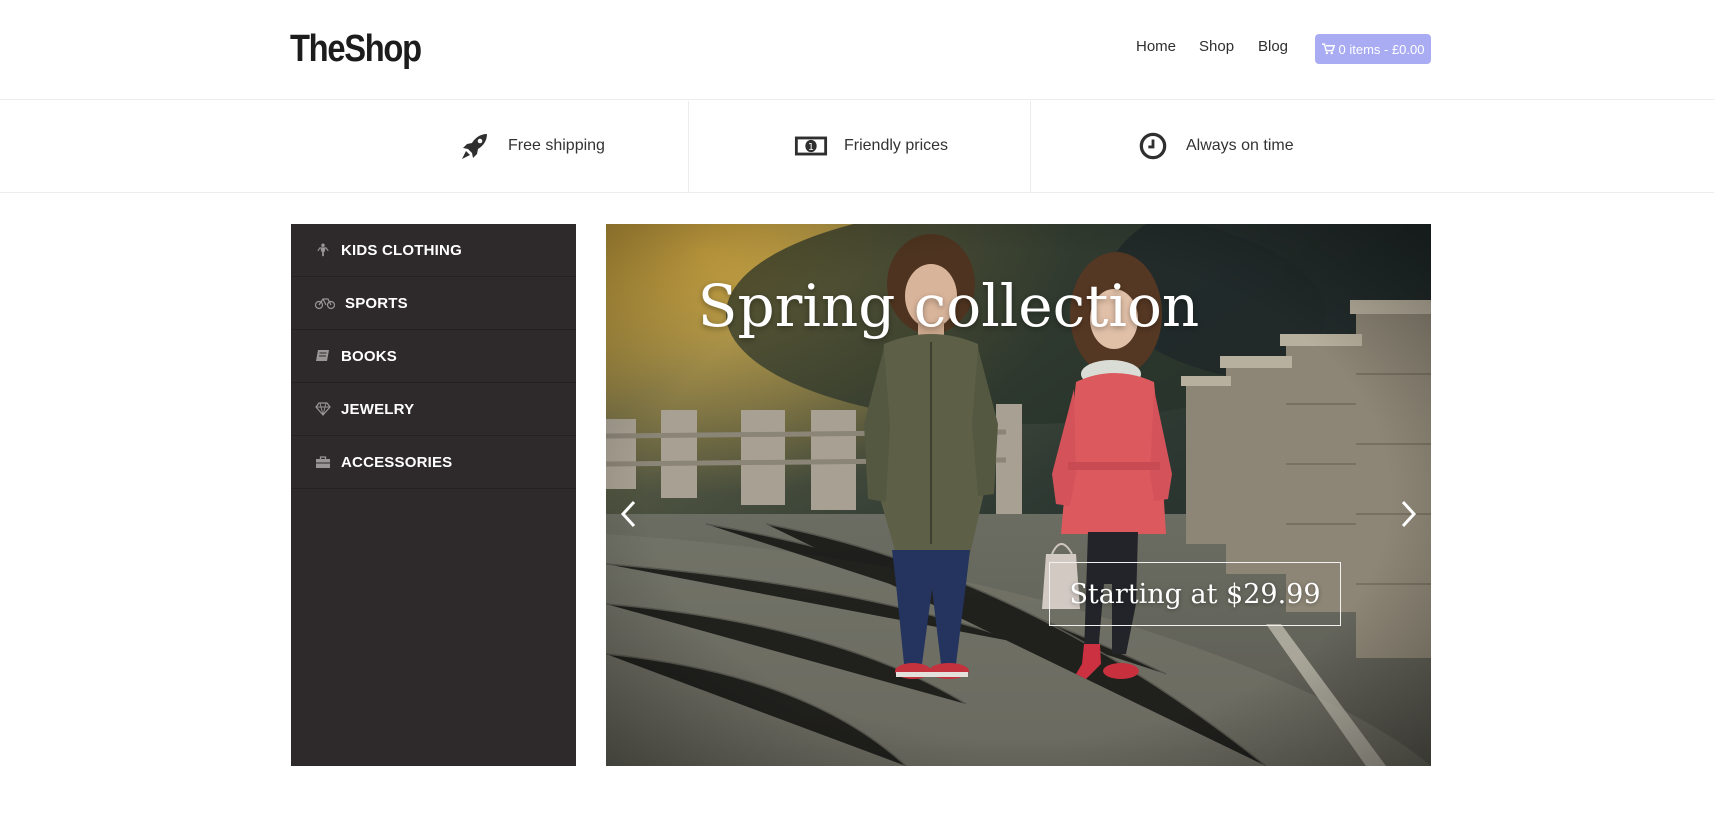  Describe the element at coordinates (1216, 46) in the screenshot. I see `nav-shop-link: Shop` at that location.